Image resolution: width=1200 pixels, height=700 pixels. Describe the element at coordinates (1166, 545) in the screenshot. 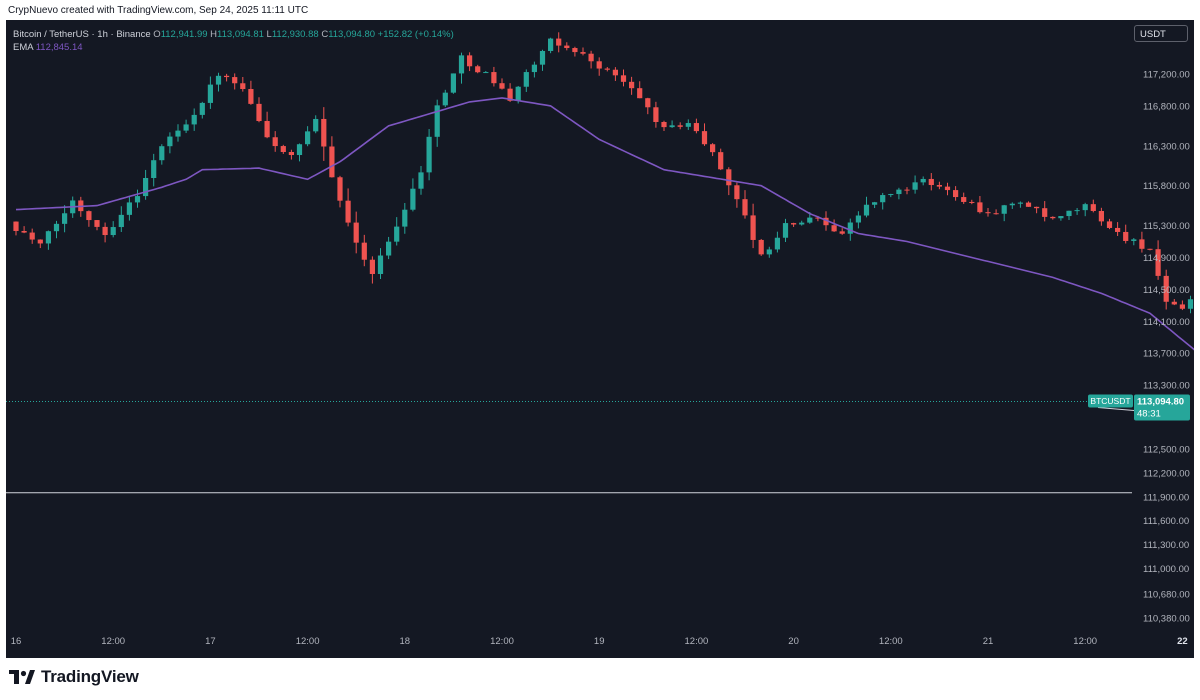

I see `y-tick-label: 111,300.00` at that location.